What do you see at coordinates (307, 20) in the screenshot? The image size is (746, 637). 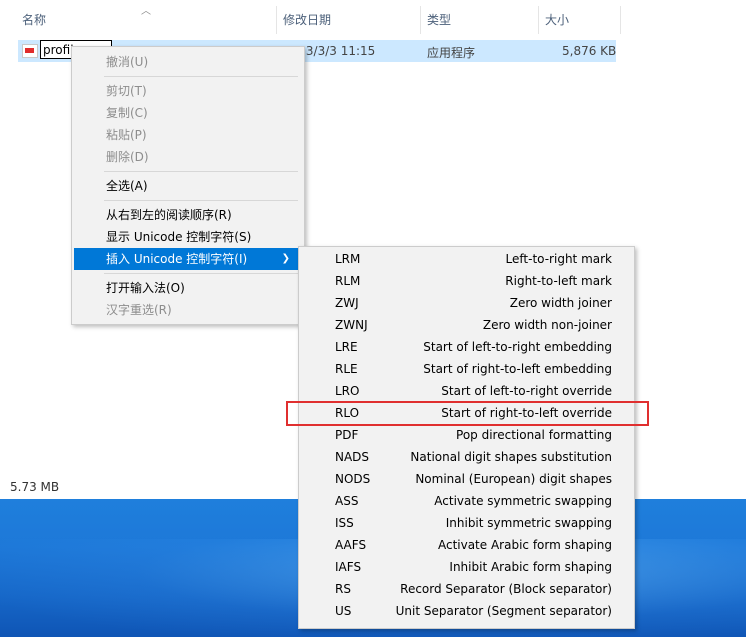 I see `column-header-modified: 修改日期` at bounding box center [307, 20].